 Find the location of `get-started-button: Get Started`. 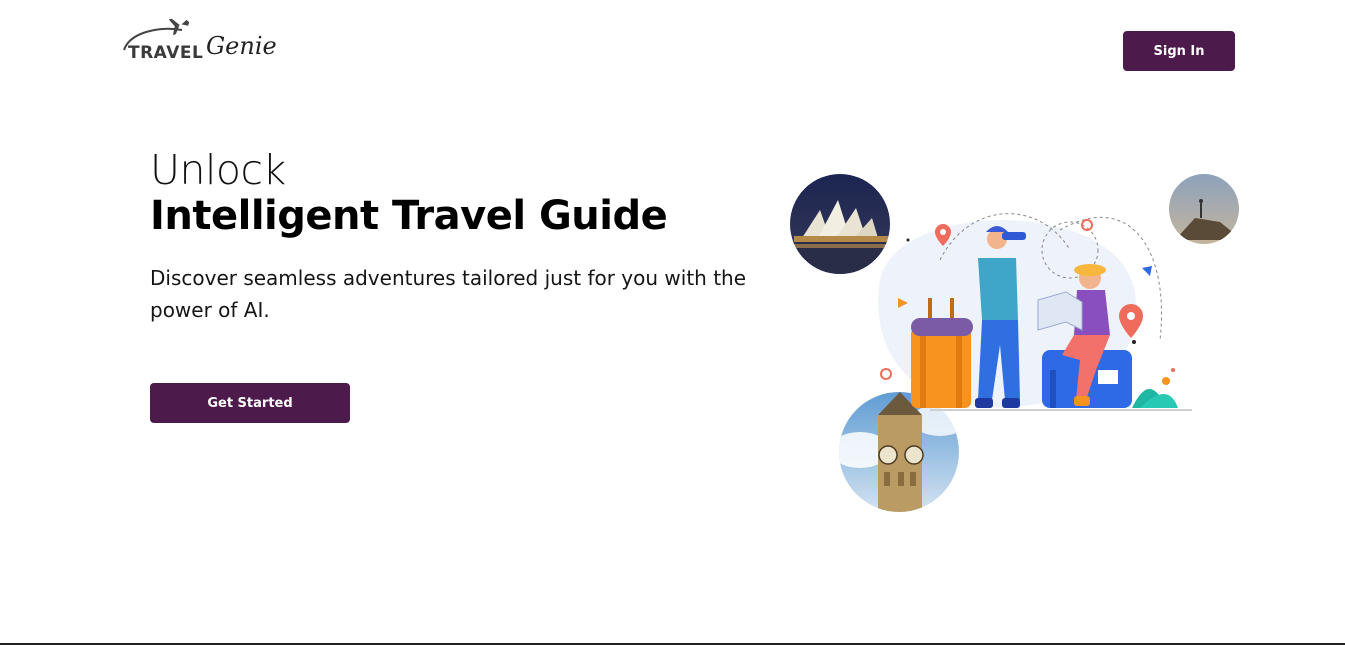

get-started-button: Get Started is located at coordinates (250, 403).